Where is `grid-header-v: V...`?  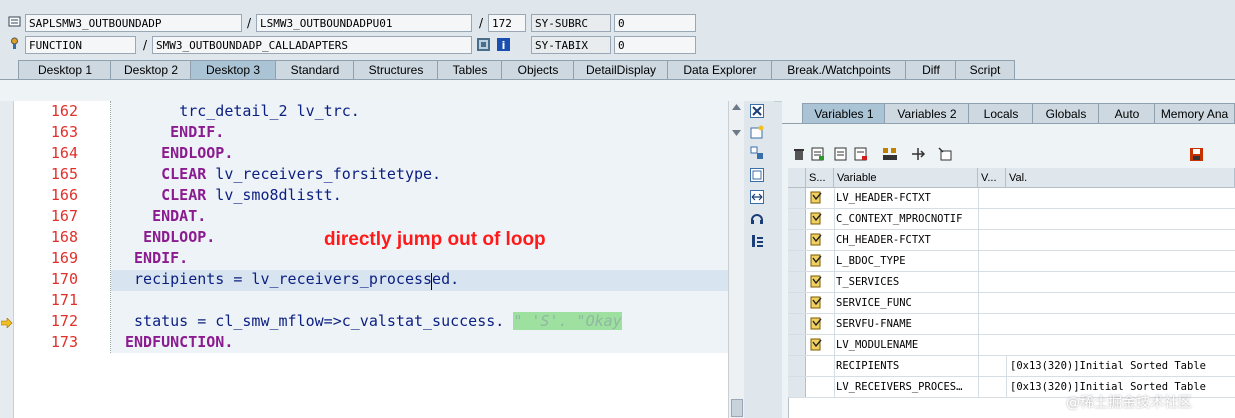 grid-header-v: V... is located at coordinates (992, 178).